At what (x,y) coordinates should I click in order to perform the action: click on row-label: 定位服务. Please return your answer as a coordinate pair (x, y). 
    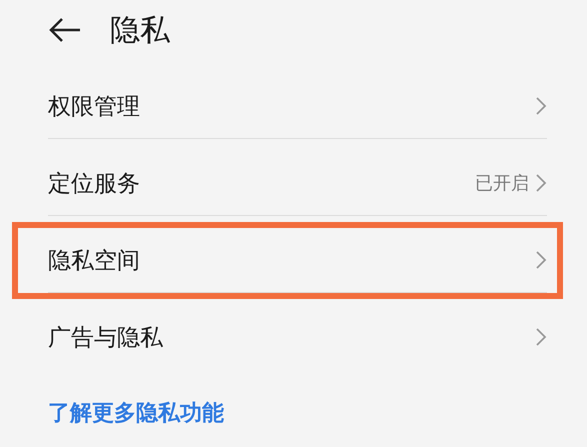
    Looking at the image, I should click on (94, 184).